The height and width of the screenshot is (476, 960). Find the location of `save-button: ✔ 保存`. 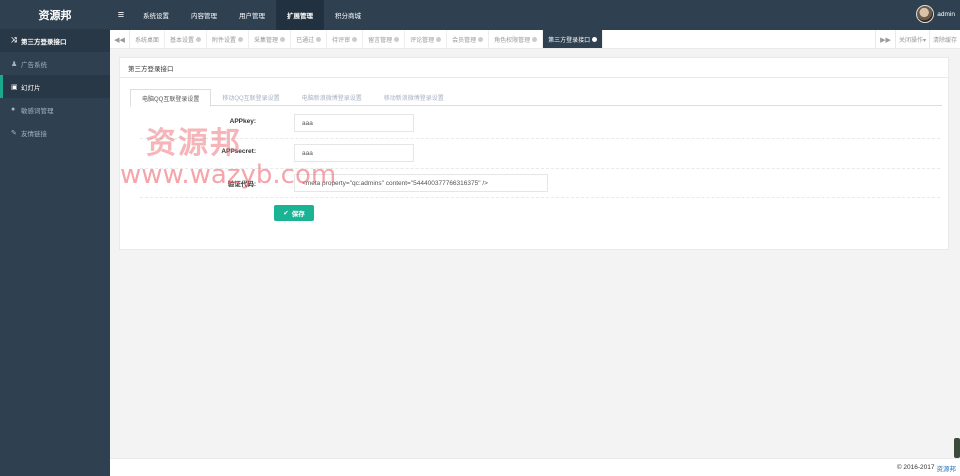

save-button: ✔ 保存 is located at coordinates (294, 213).